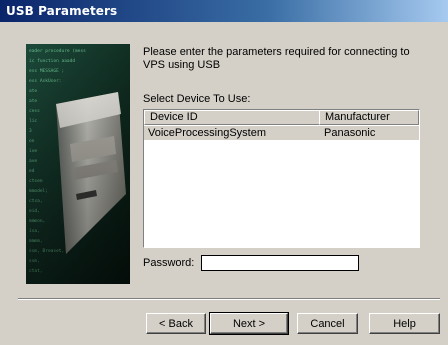  I want to click on device-id-cell: VoiceProcessingSystem, so click(207, 133).